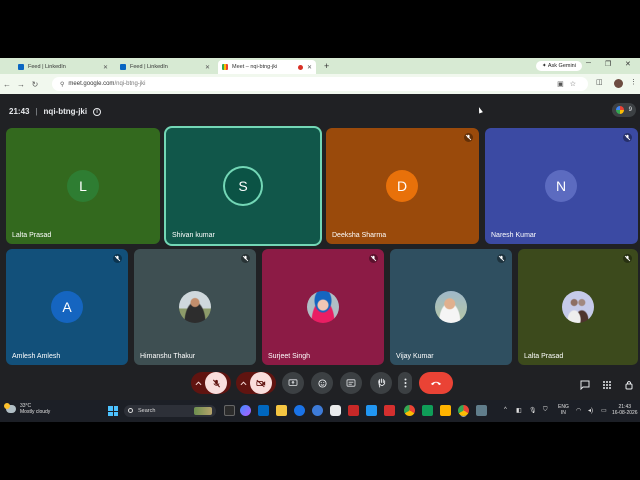 Image resolution: width=640 pixels, height=480 pixels. I want to click on menu-dots-icon: ⋮, so click(633, 82).